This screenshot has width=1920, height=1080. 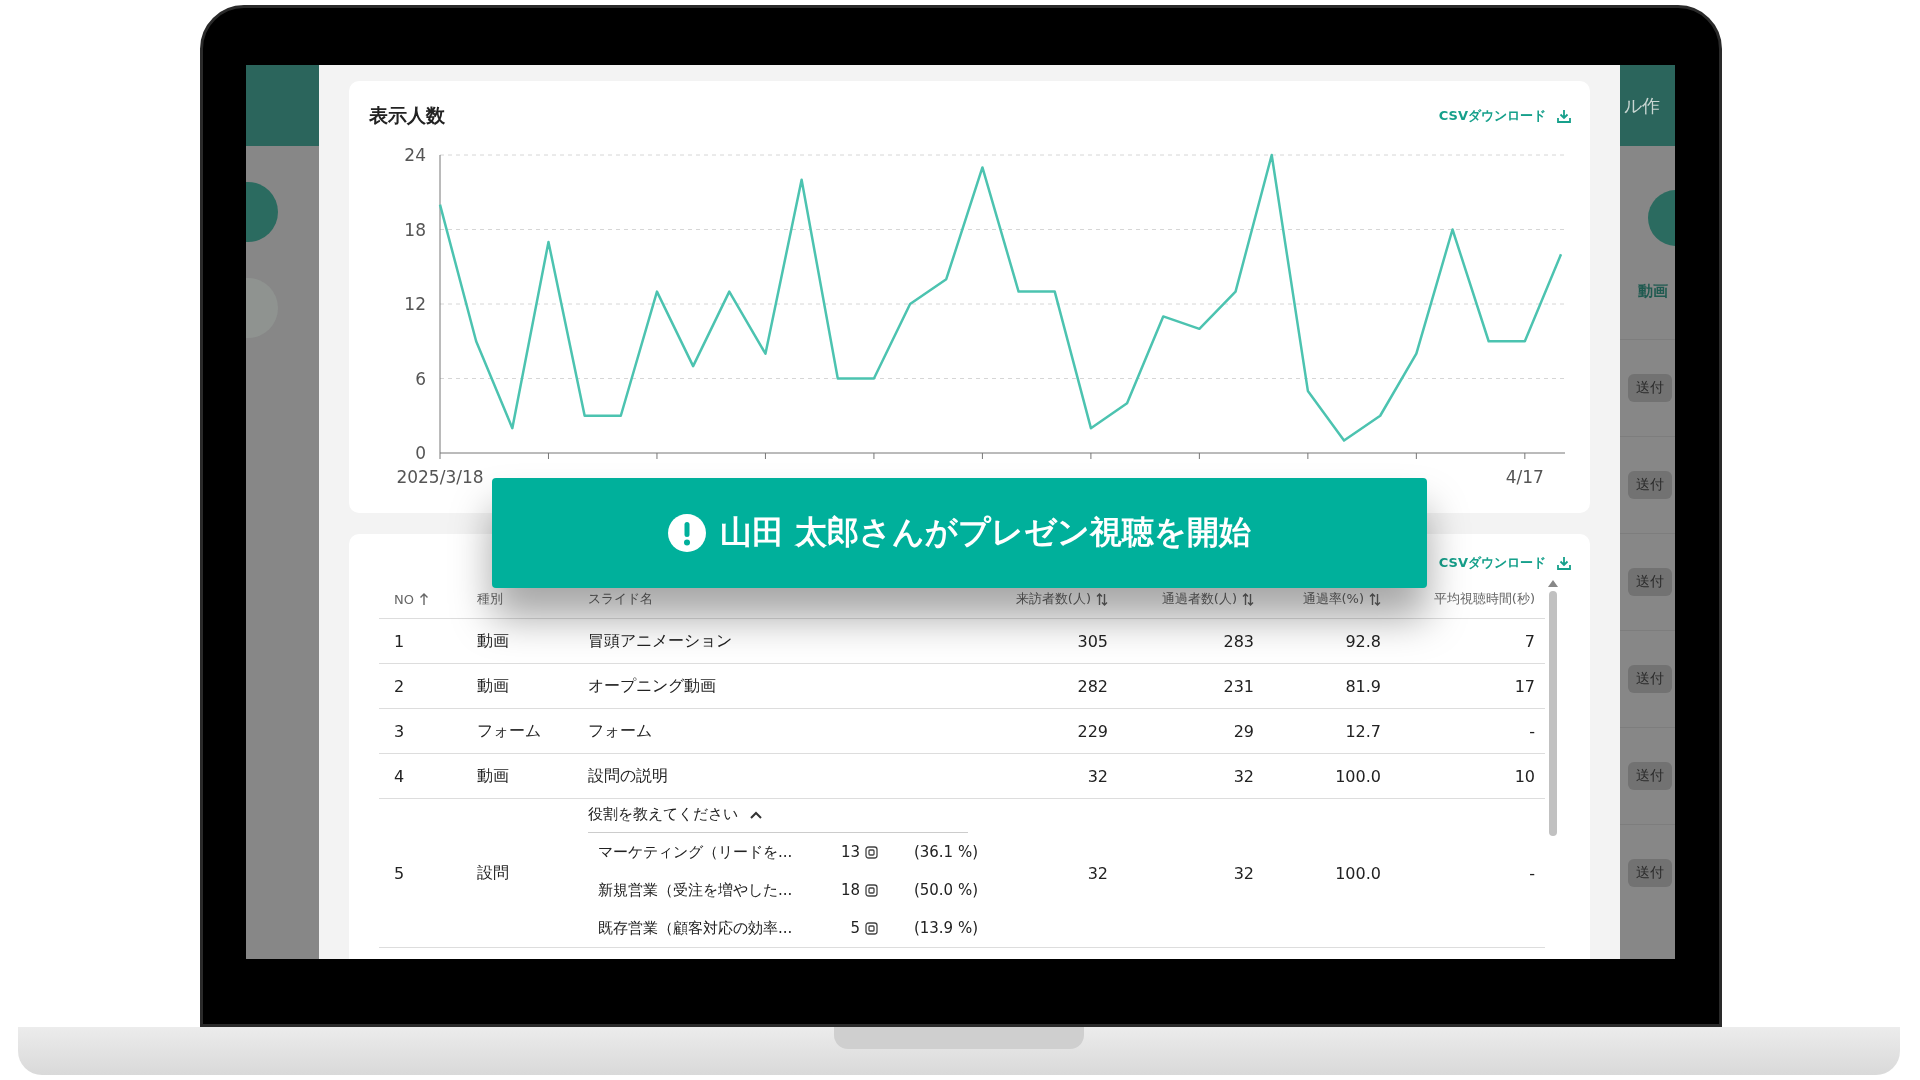 What do you see at coordinates (420, 453) in the screenshot?
I see `y-axis-label: 0` at bounding box center [420, 453].